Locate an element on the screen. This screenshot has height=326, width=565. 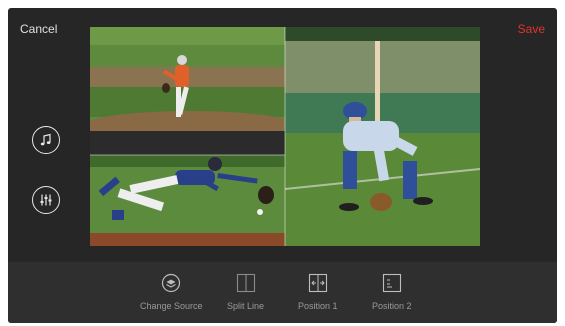
video-tile-diving-fielder is located at coordinates (187, 200).